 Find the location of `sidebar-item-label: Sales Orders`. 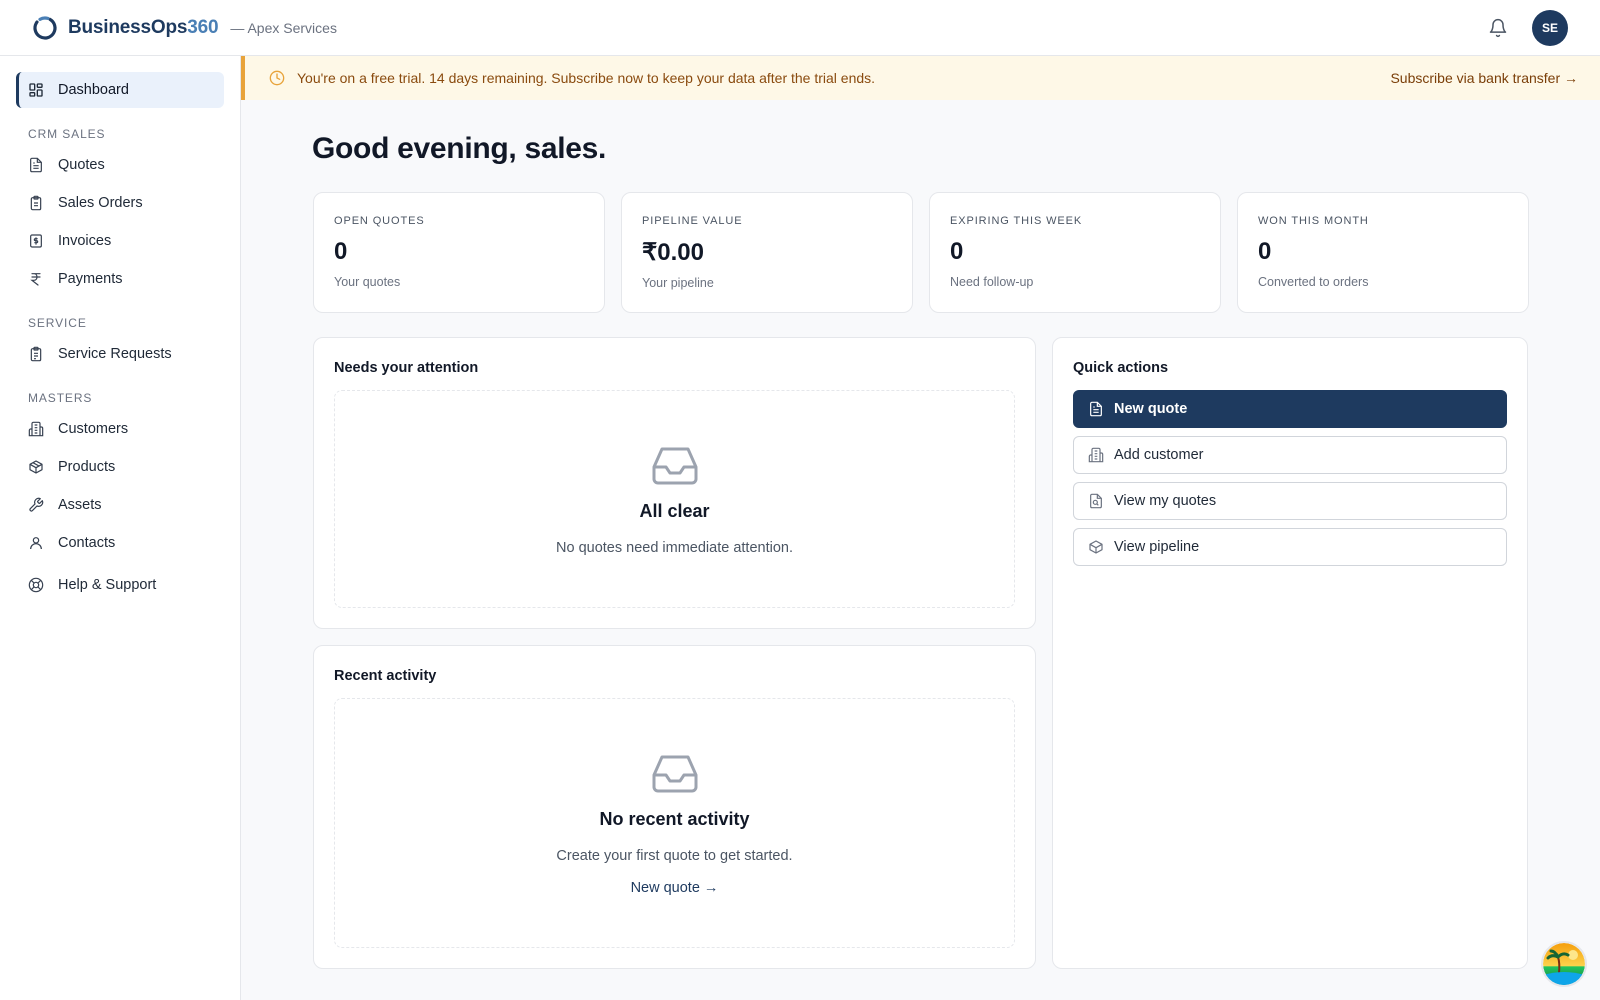

sidebar-item-label: Sales Orders is located at coordinates (100, 203).